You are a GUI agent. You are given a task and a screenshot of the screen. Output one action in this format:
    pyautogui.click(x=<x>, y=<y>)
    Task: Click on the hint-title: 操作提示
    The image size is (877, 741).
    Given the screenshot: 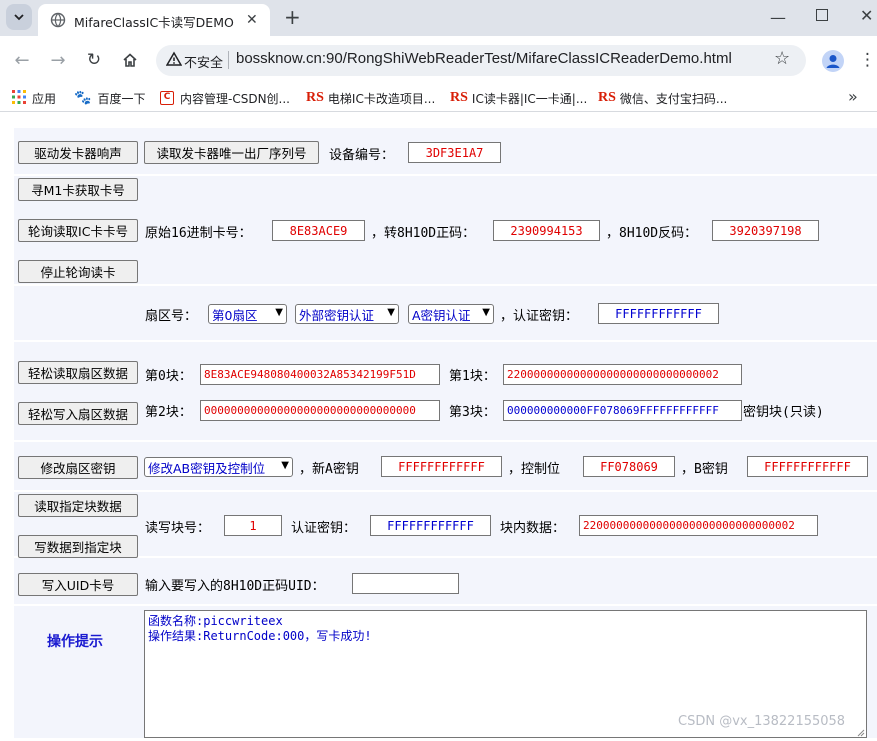 What is the action you would take?
    pyautogui.click(x=75, y=642)
    